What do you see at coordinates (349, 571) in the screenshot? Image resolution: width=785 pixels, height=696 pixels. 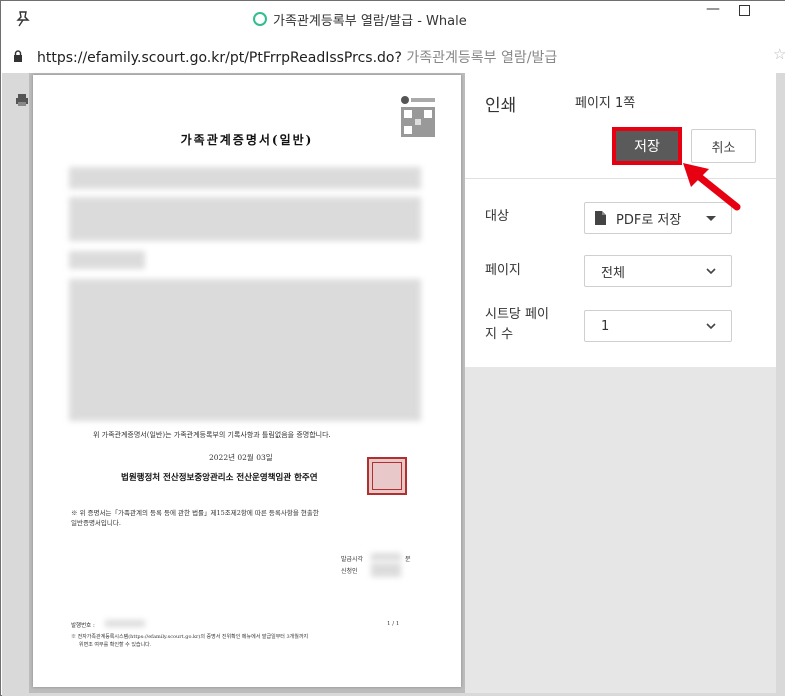 I see `applicant-label: 신청인` at bounding box center [349, 571].